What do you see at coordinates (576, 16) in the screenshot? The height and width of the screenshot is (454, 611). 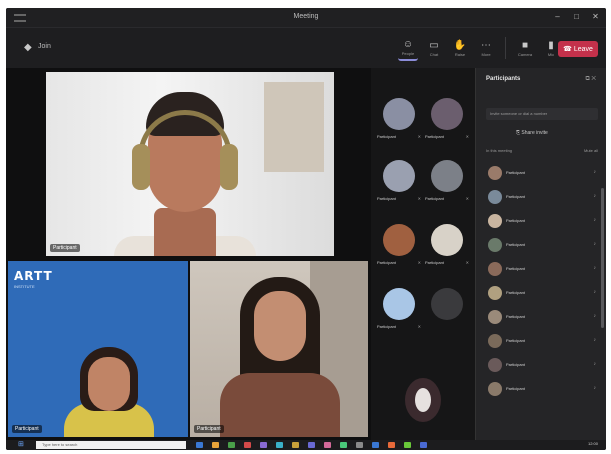 I see `maximize-icon: □` at bounding box center [576, 16].